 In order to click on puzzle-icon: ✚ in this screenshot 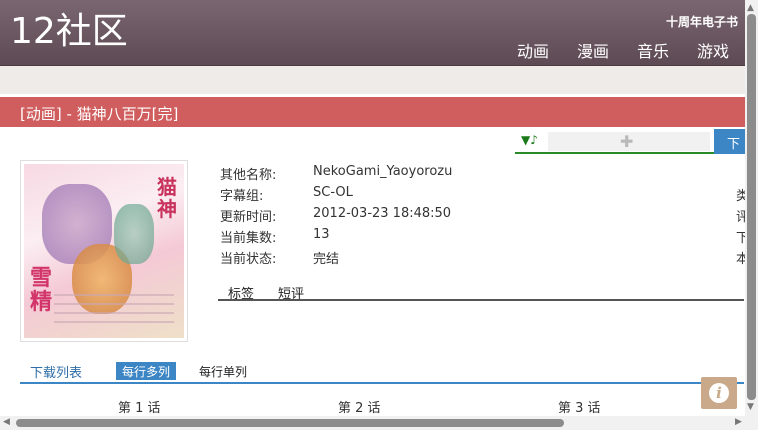, I will do `click(627, 141)`.